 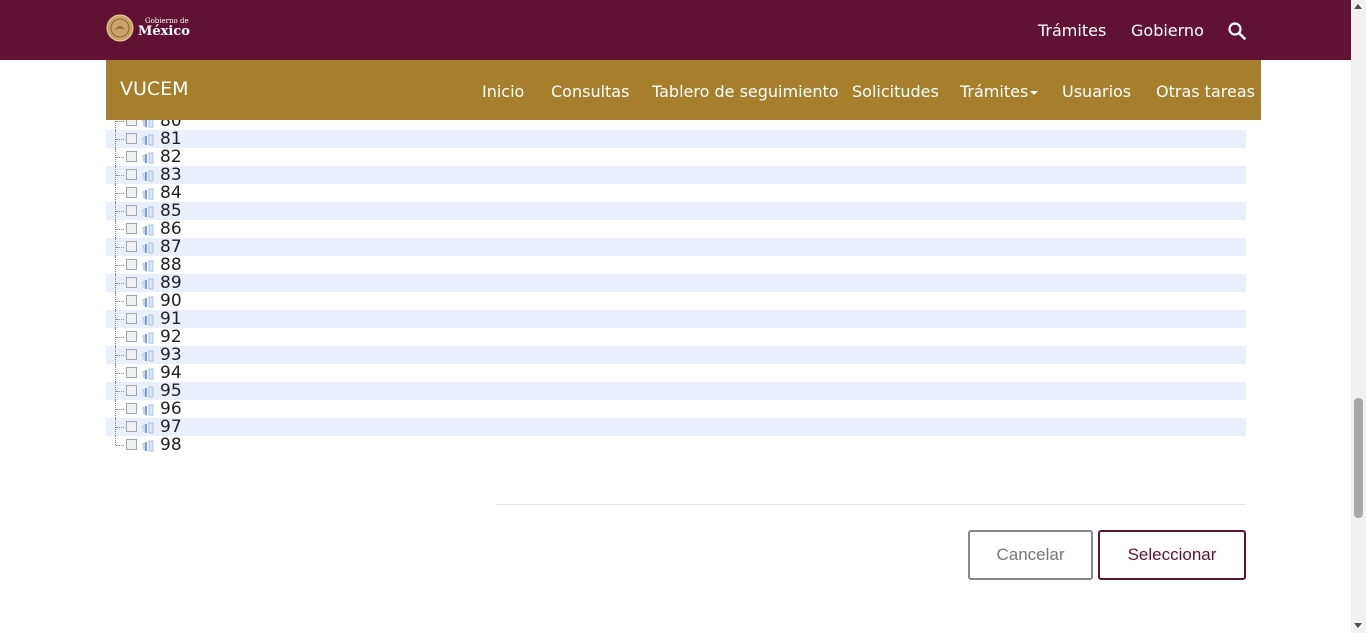 What do you see at coordinates (171, 193) in the screenshot?
I see `node-label: 84` at bounding box center [171, 193].